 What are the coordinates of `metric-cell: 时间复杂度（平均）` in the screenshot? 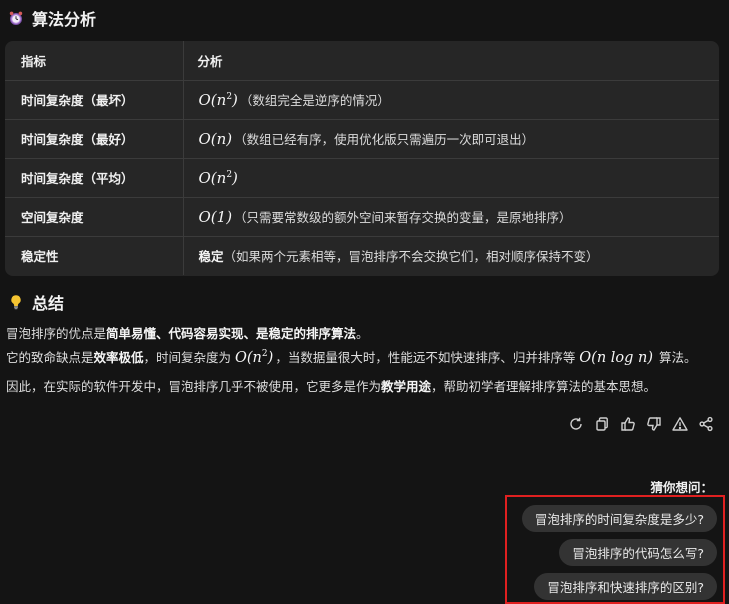 It's located at (94, 178).